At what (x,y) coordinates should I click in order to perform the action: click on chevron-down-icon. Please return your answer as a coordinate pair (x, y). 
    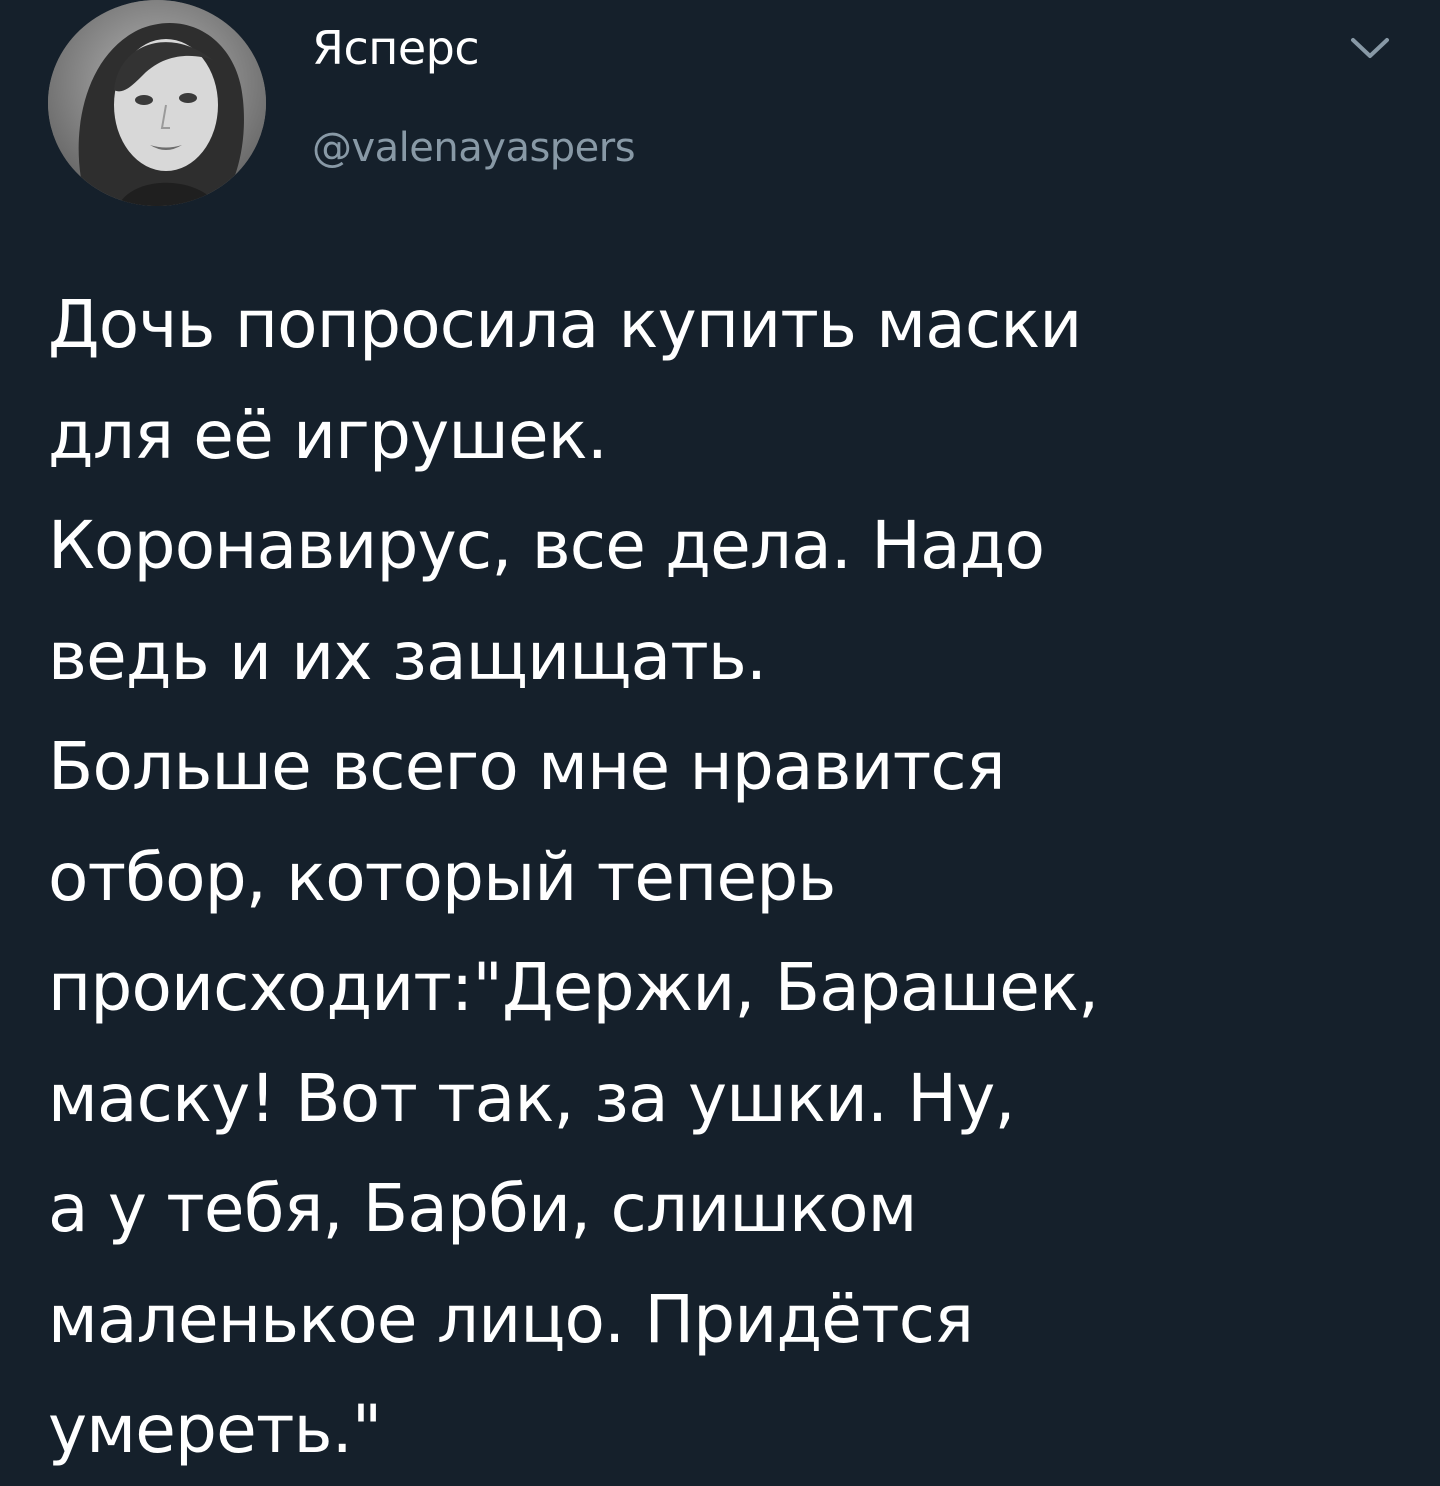
    Looking at the image, I should click on (1370, 48).